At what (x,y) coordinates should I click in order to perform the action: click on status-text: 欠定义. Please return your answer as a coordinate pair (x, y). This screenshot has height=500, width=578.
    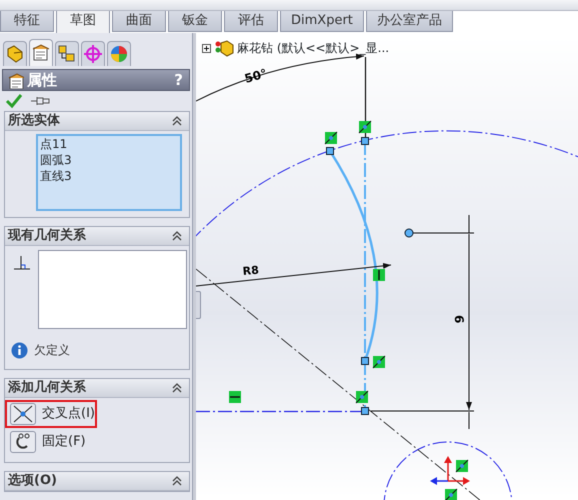
    Looking at the image, I should click on (52, 350).